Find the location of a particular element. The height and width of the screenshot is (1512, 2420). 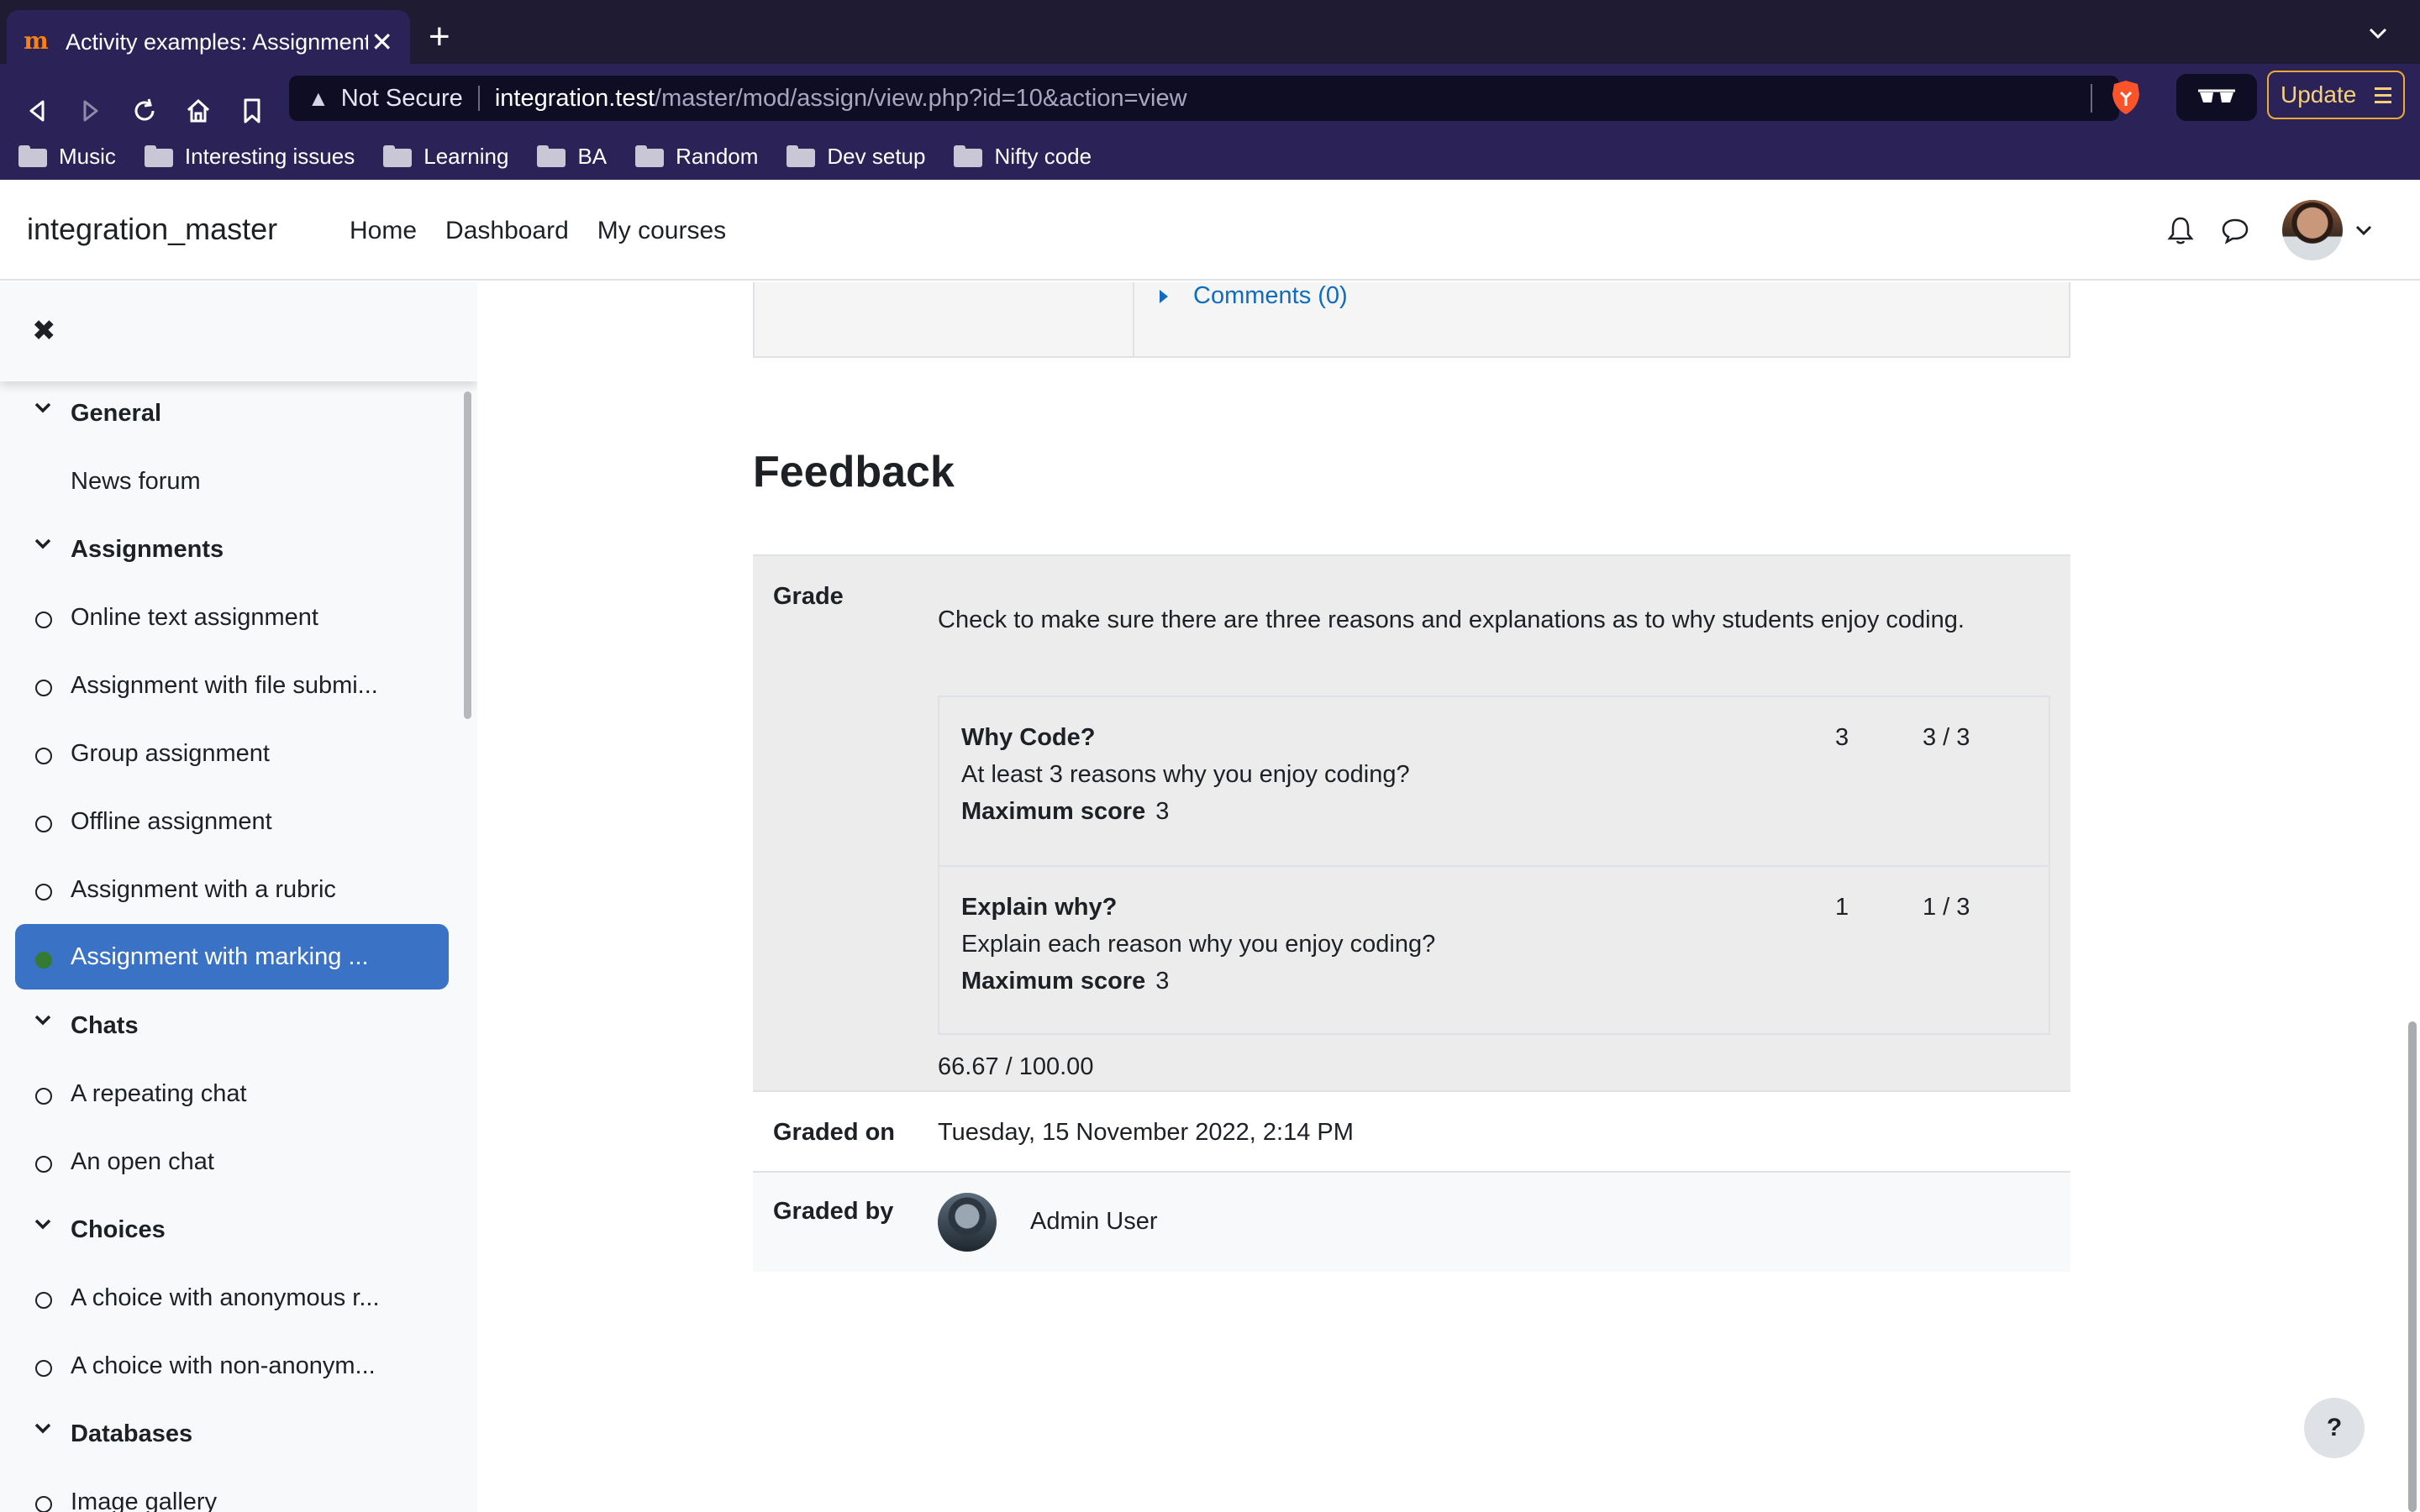

tab-close-icon: ✕ is located at coordinates (382, 42).